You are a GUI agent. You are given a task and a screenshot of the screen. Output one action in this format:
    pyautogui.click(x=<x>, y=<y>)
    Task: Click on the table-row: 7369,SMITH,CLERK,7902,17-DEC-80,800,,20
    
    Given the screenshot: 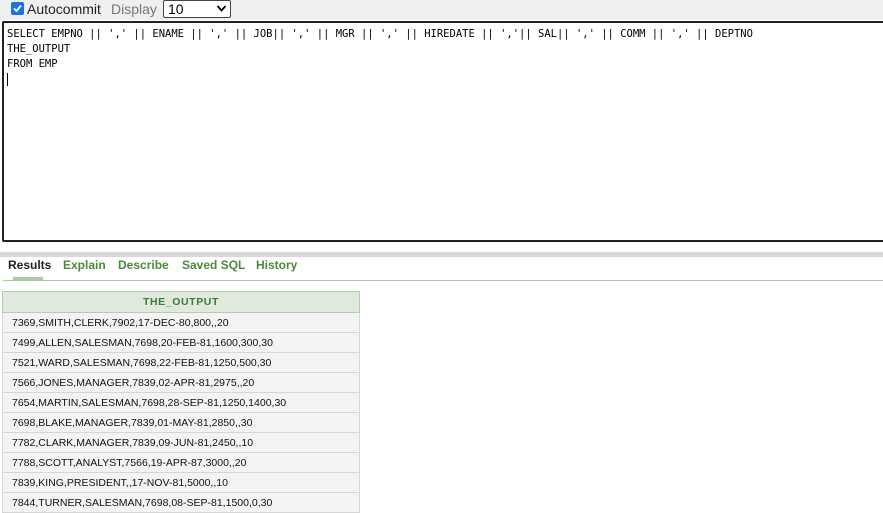 What is the action you would take?
    pyautogui.click(x=181, y=322)
    